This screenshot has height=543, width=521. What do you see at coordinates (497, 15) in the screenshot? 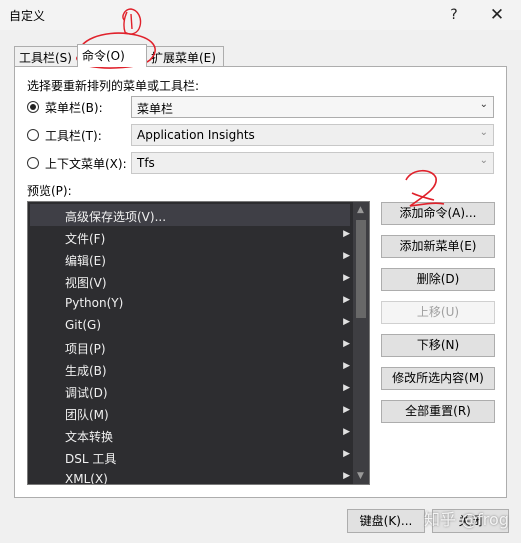
I see `close-window-button: ✕` at bounding box center [497, 15].